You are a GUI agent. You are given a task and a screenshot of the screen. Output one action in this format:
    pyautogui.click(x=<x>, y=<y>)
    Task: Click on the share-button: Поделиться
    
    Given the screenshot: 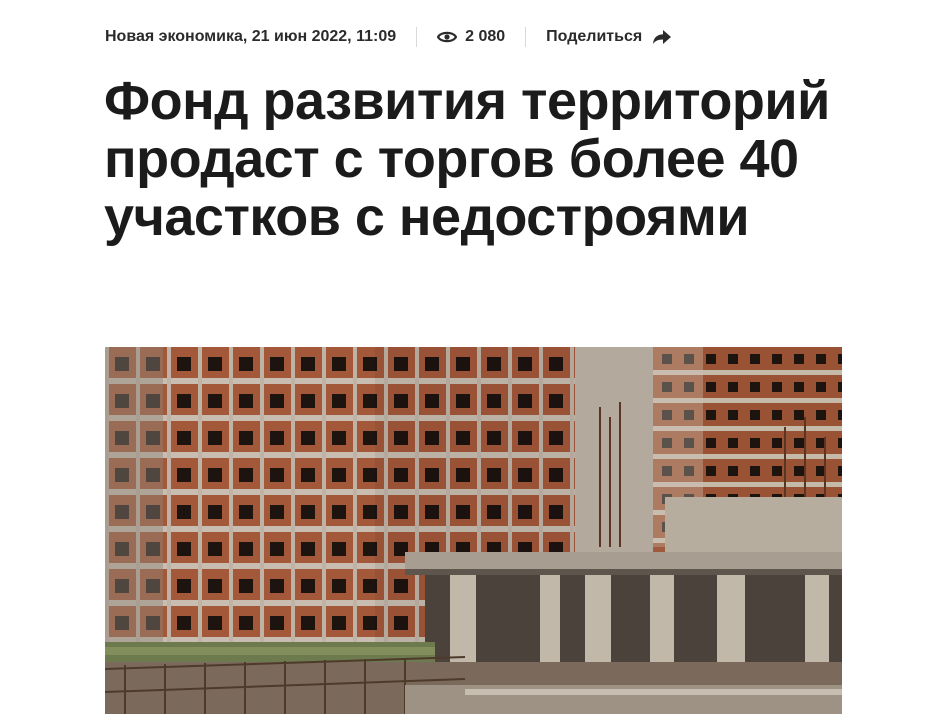 What is the action you would take?
    pyautogui.click(x=609, y=37)
    